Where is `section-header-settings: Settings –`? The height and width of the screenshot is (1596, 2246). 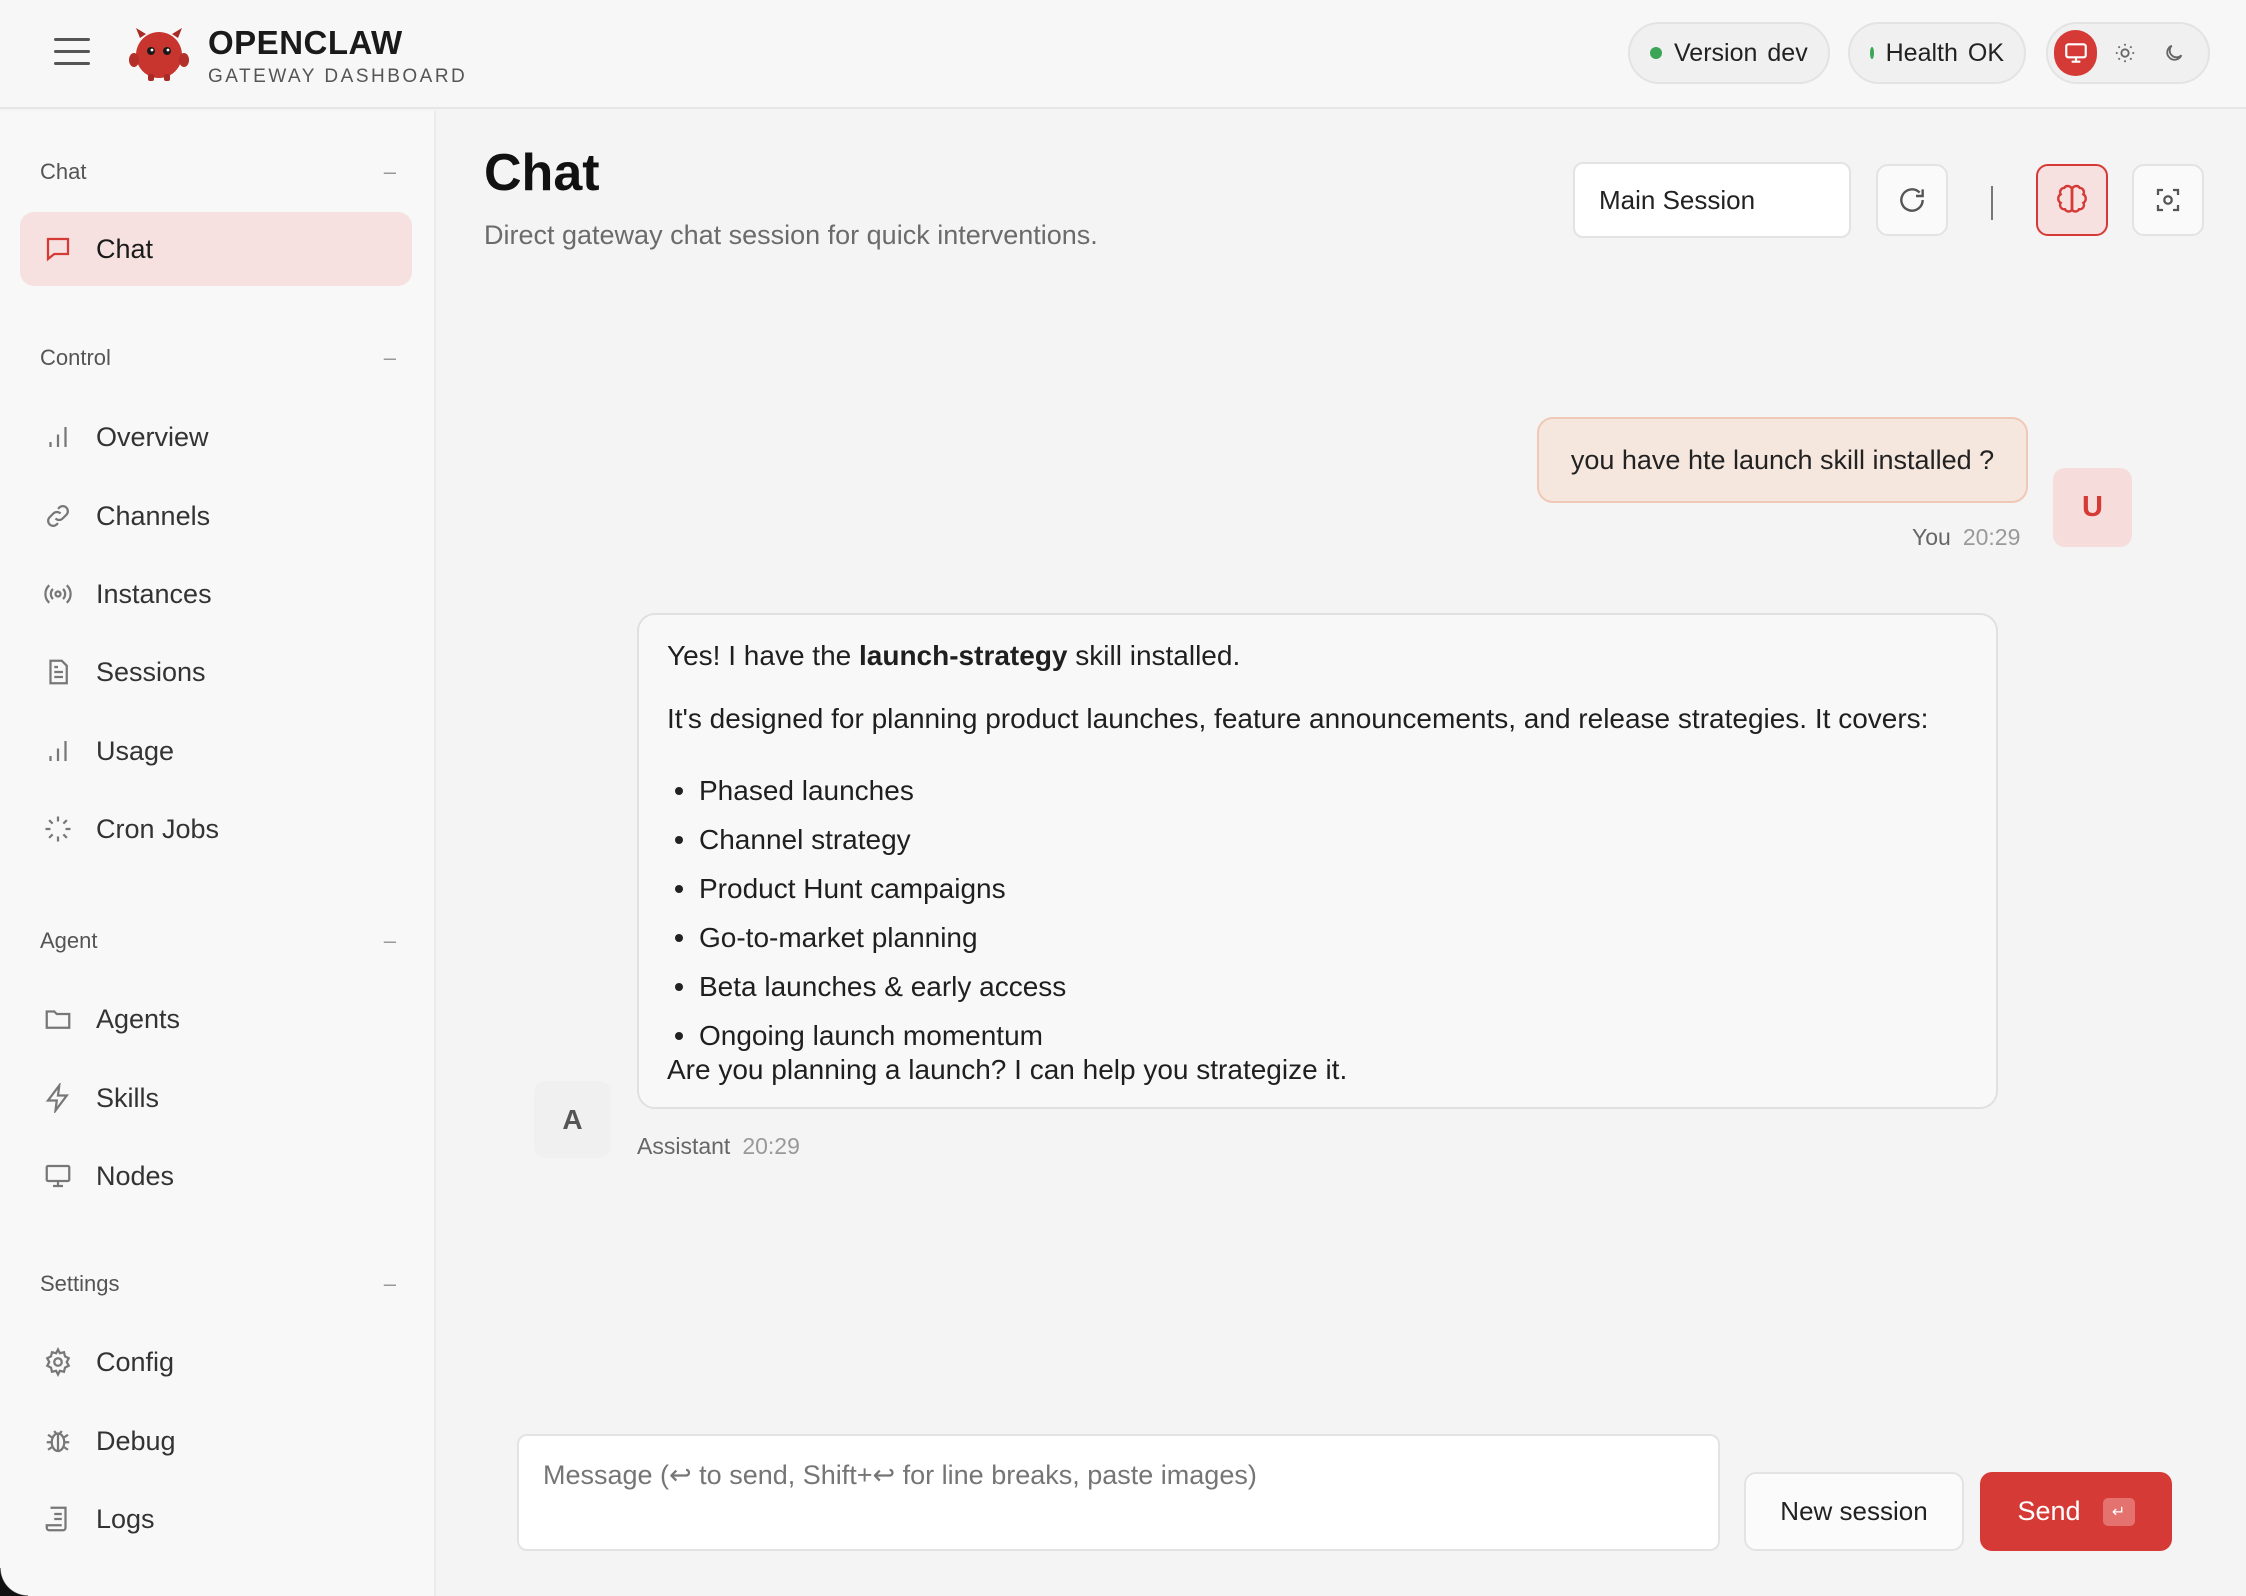
section-header-settings: Settings – is located at coordinates (218, 1284).